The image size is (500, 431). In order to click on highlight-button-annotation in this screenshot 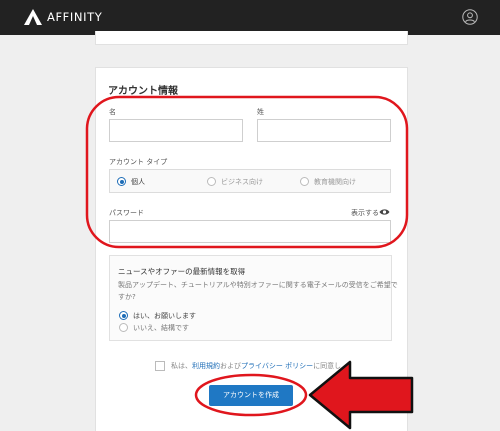, I will do `click(251, 395)`.